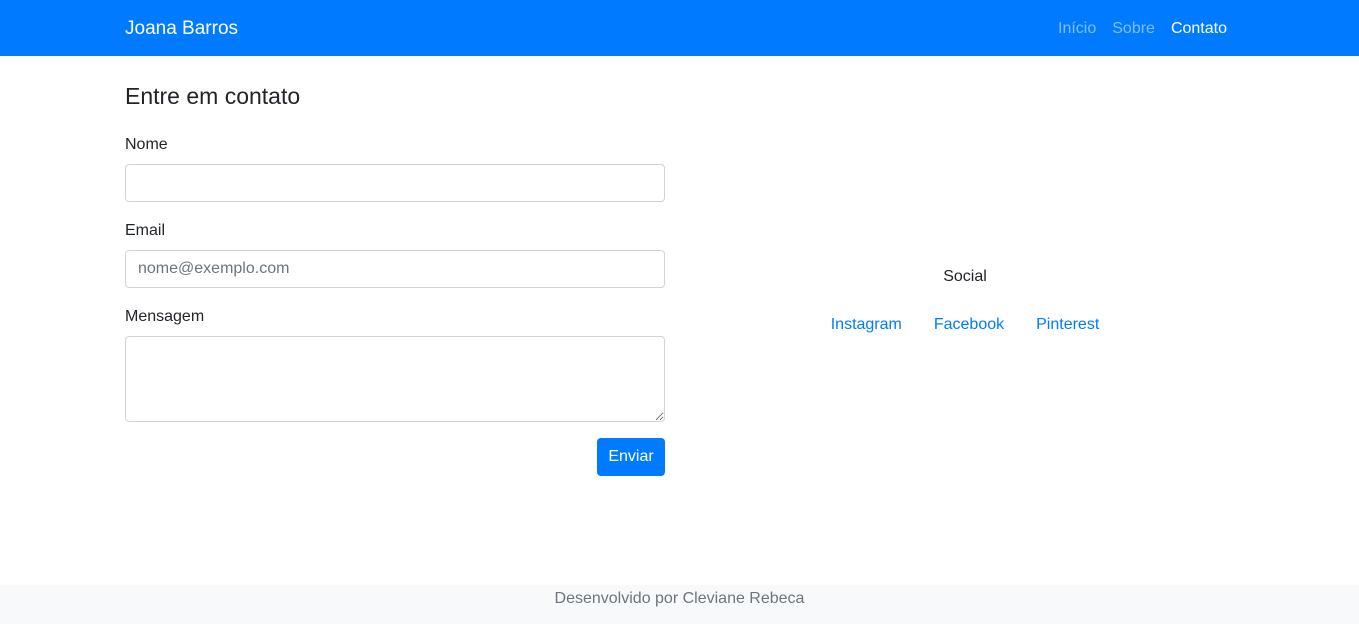 This screenshot has width=1359, height=624. What do you see at coordinates (145, 230) in the screenshot?
I see `email-label: Email` at bounding box center [145, 230].